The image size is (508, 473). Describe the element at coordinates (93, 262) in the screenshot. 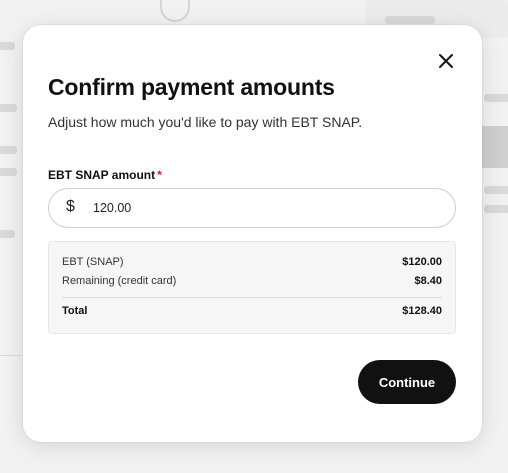

I see `summary-label: EBT (SNAP)` at that location.